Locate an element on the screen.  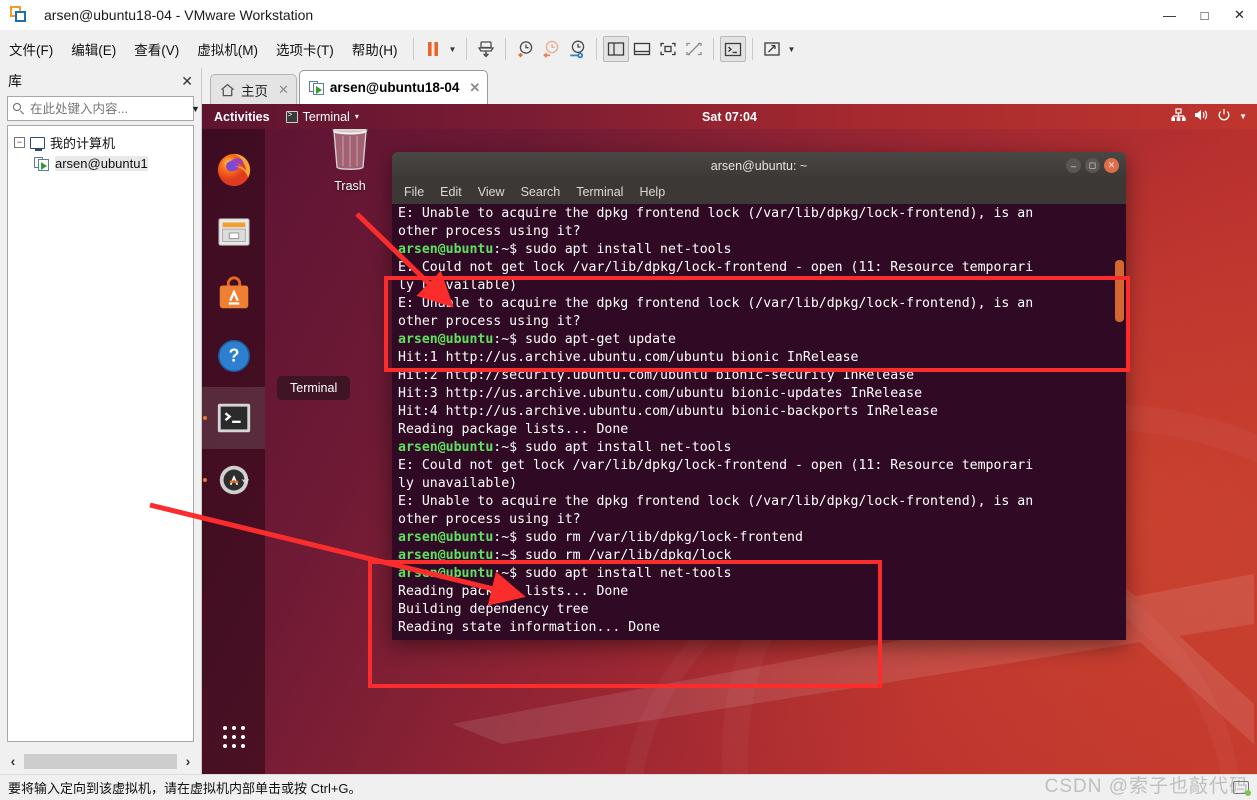
vm-icon is located at coordinates (42, 163).